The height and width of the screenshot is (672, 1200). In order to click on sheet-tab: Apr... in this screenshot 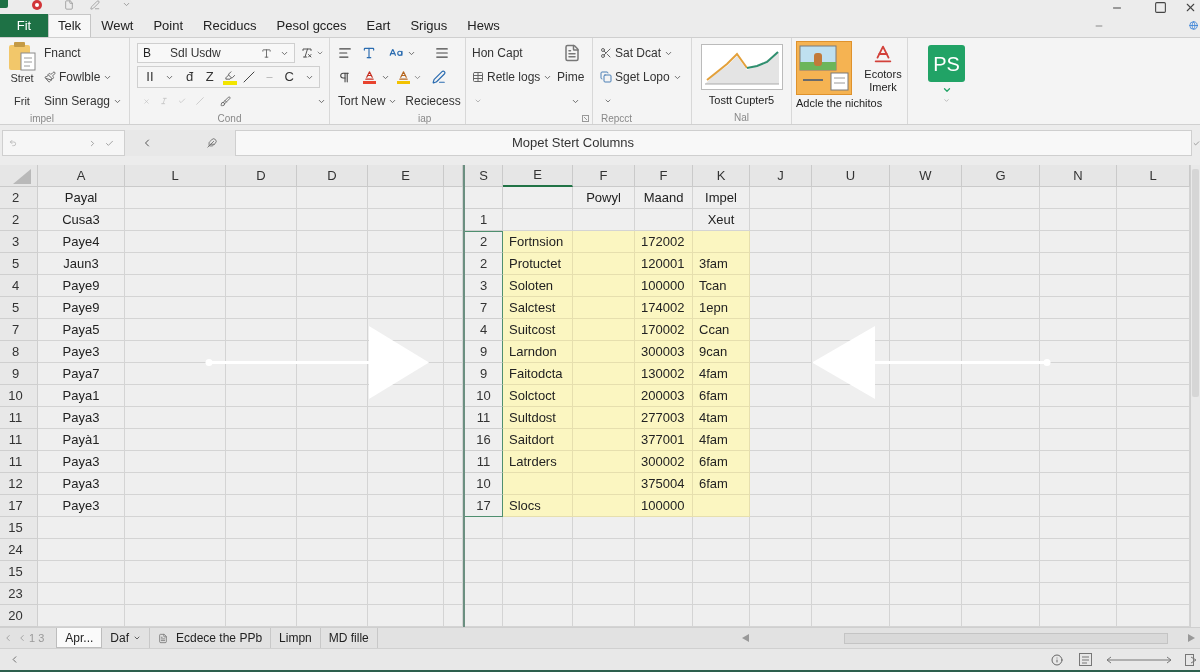, I will do `click(79, 638)`.